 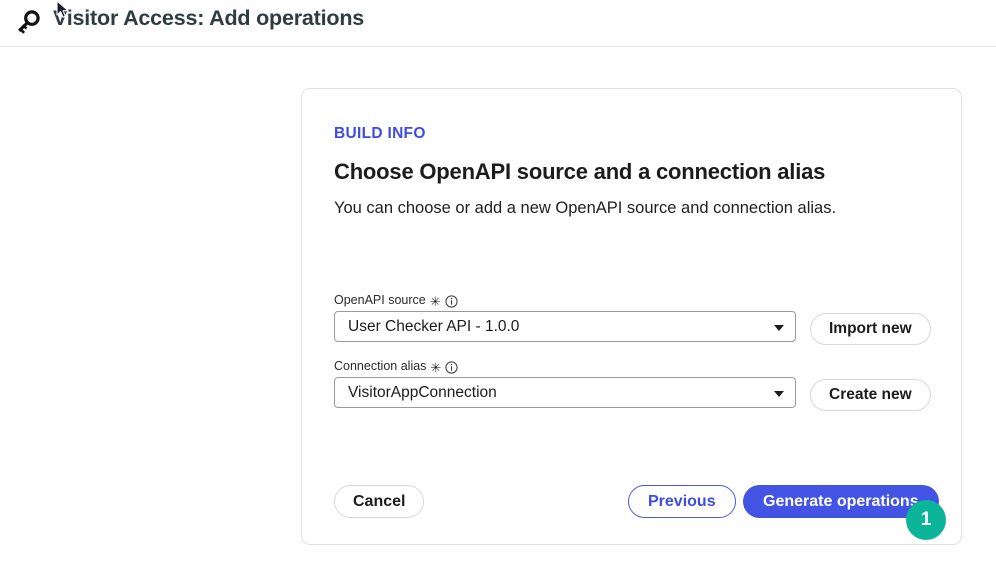 What do you see at coordinates (379, 501) in the screenshot?
I see `cancel-button: Cancel` at bounding box center [379, 501].